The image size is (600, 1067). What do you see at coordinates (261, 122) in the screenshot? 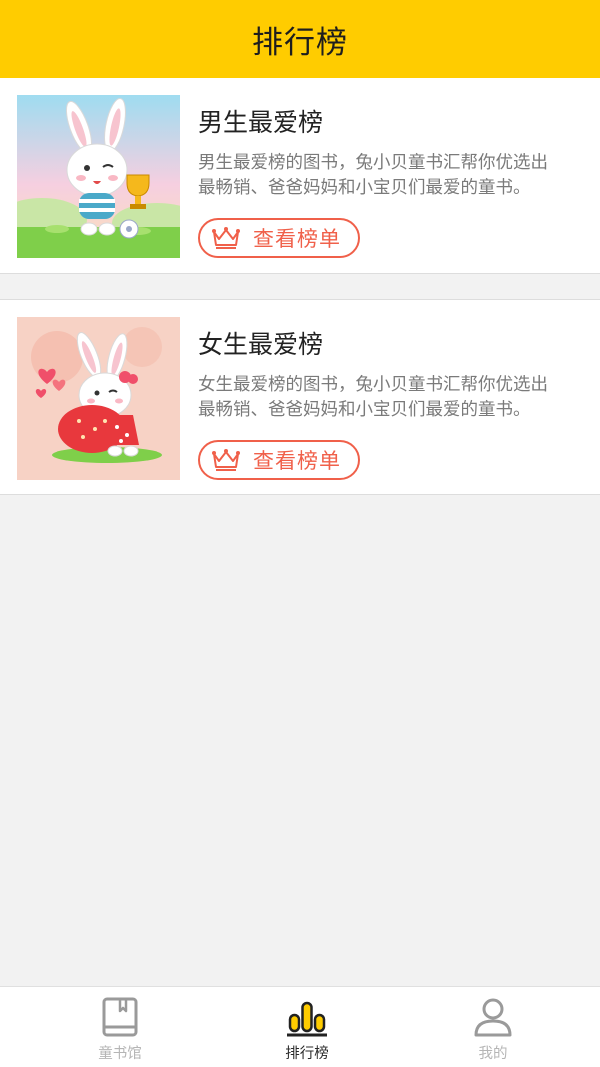
I see `card-title: 男生最爱榜` at bounding box center [261, 122].